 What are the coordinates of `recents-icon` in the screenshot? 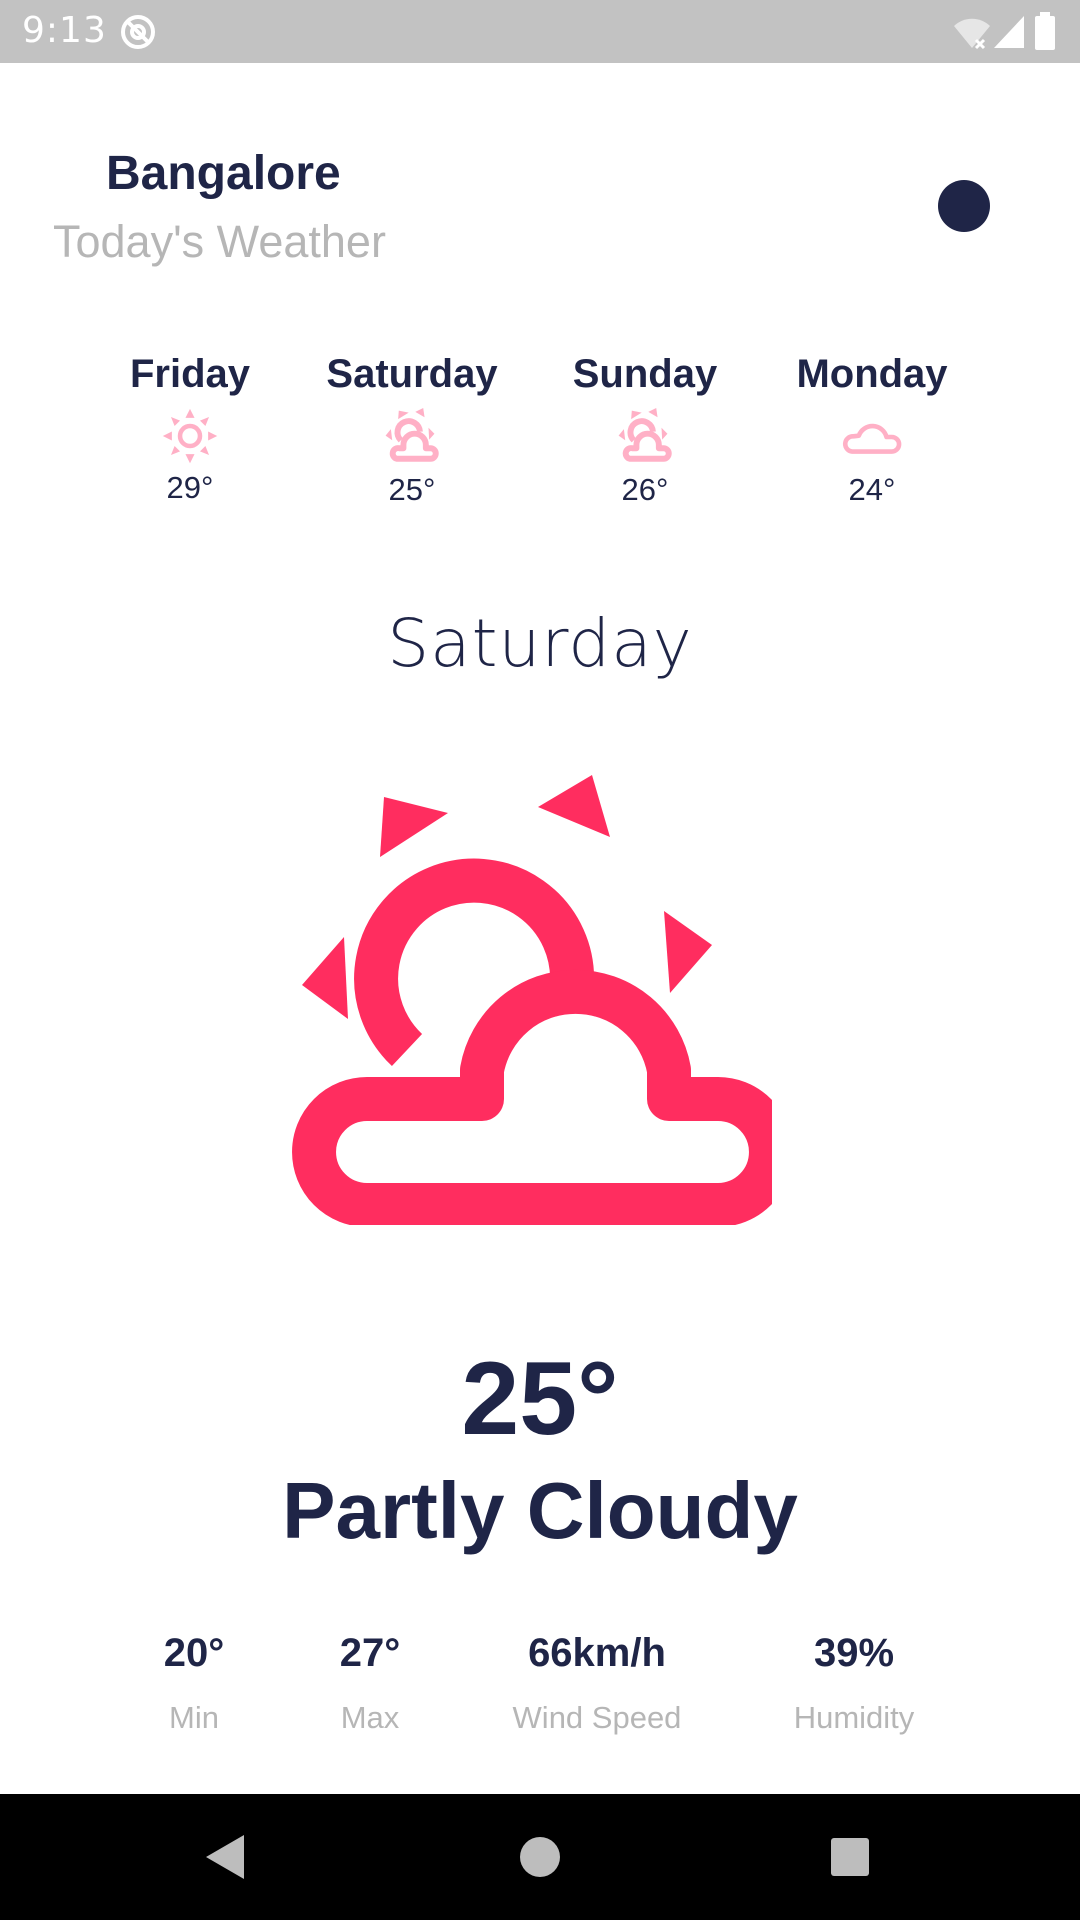 It's located at (850, 1857).